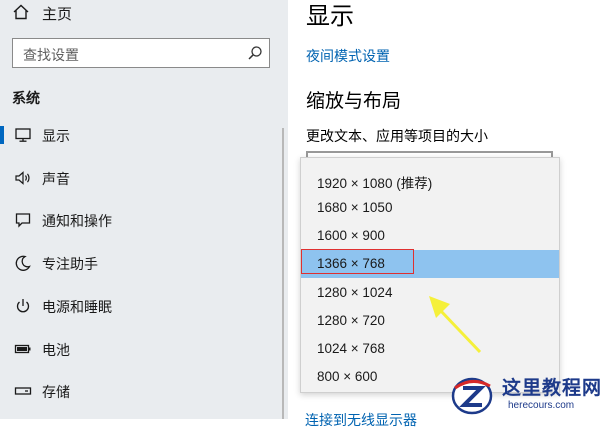  What do you see at coordinates (375, 183) in the screenshot?
I see `resolution-option-label: 1920 × 1080 (推荐)` at bounding box center [375, 183].